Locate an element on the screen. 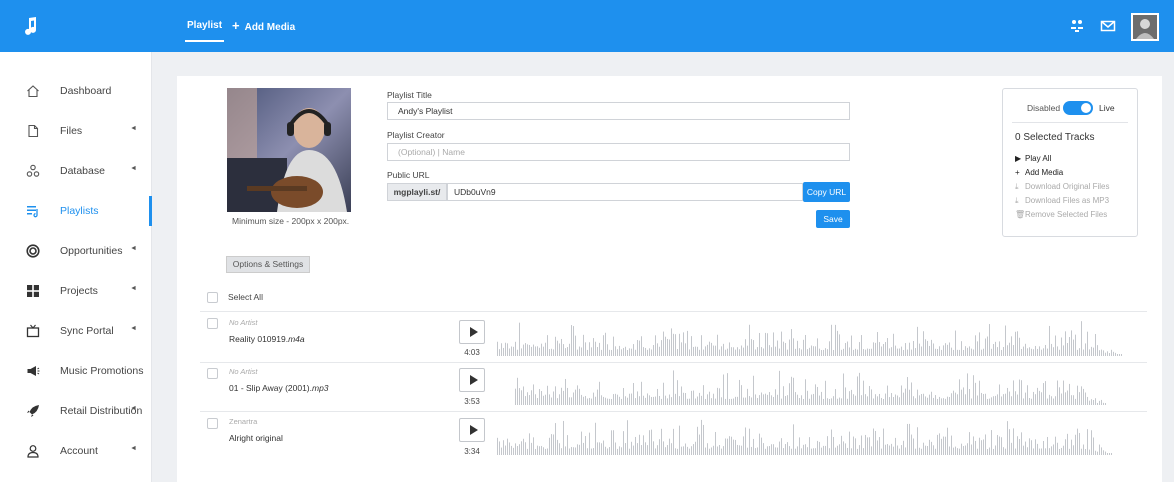  track-duration: 3:34 is located at coordinates (472, 451).